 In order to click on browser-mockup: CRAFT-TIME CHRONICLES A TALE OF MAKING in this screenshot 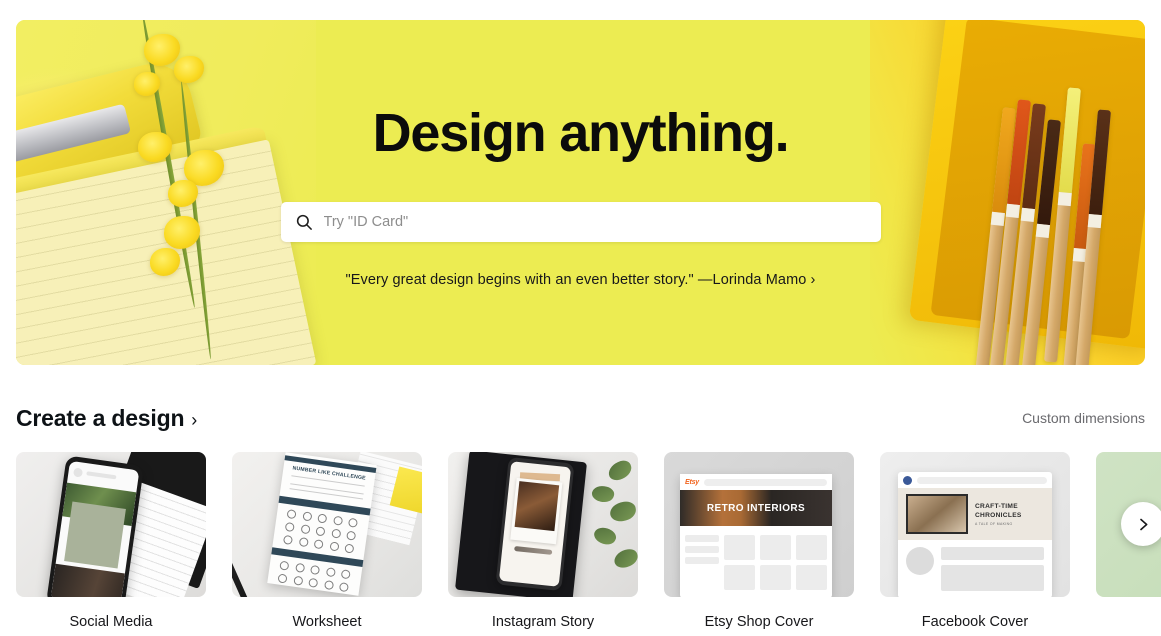, I will do `click(975, 534)`.